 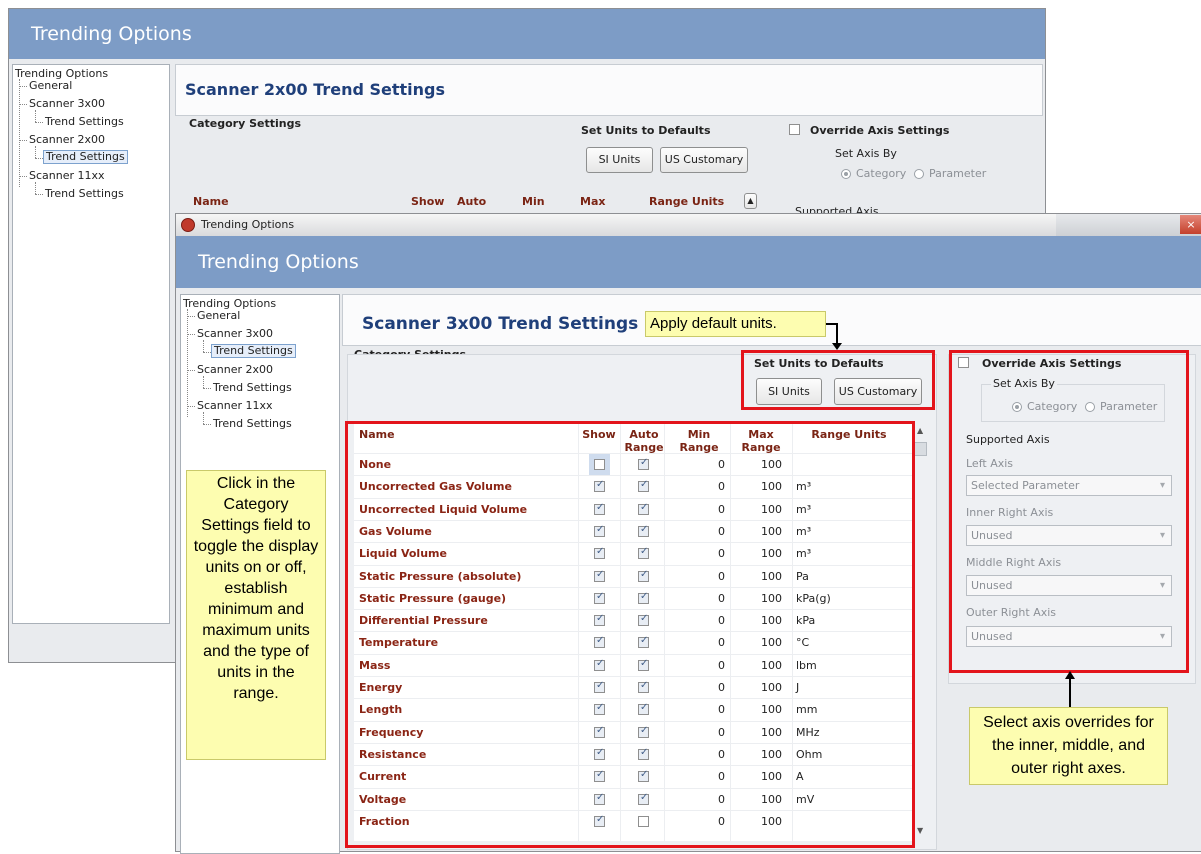 I want to click on app-logo-icon, so click(x=188, y=225).